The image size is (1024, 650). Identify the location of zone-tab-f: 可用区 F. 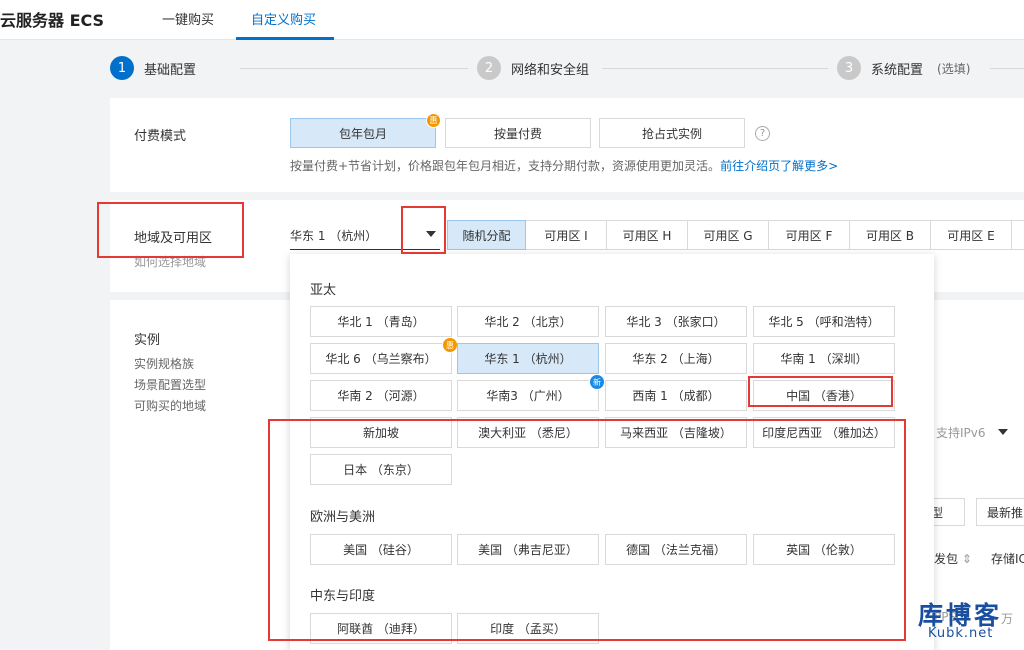
(809, 235).